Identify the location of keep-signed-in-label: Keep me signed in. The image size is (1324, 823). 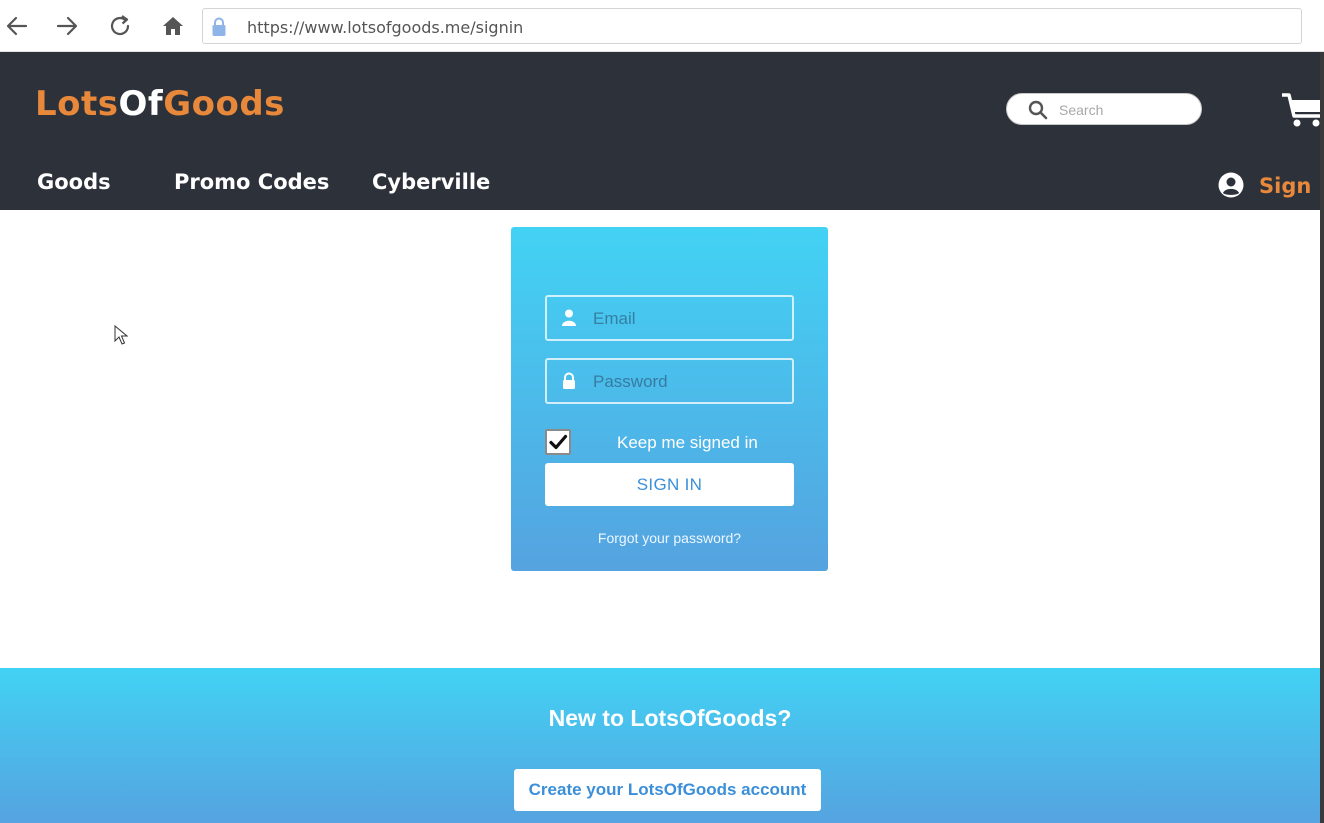
(687, 442).